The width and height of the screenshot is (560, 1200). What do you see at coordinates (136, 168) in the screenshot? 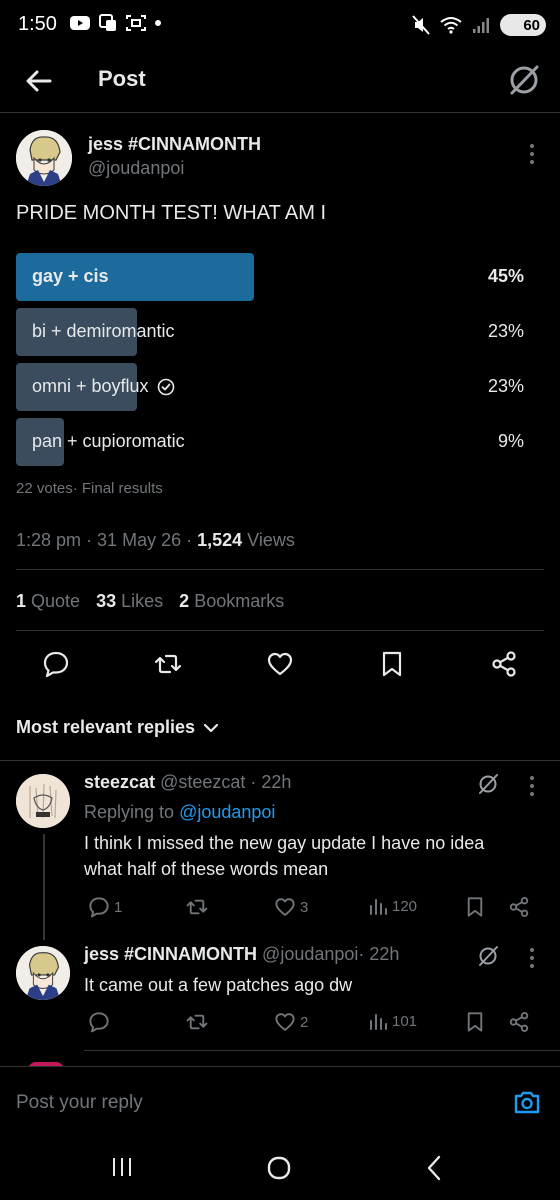
I see `author-handle: @joudanpoi` at bounding box center [136, 168].